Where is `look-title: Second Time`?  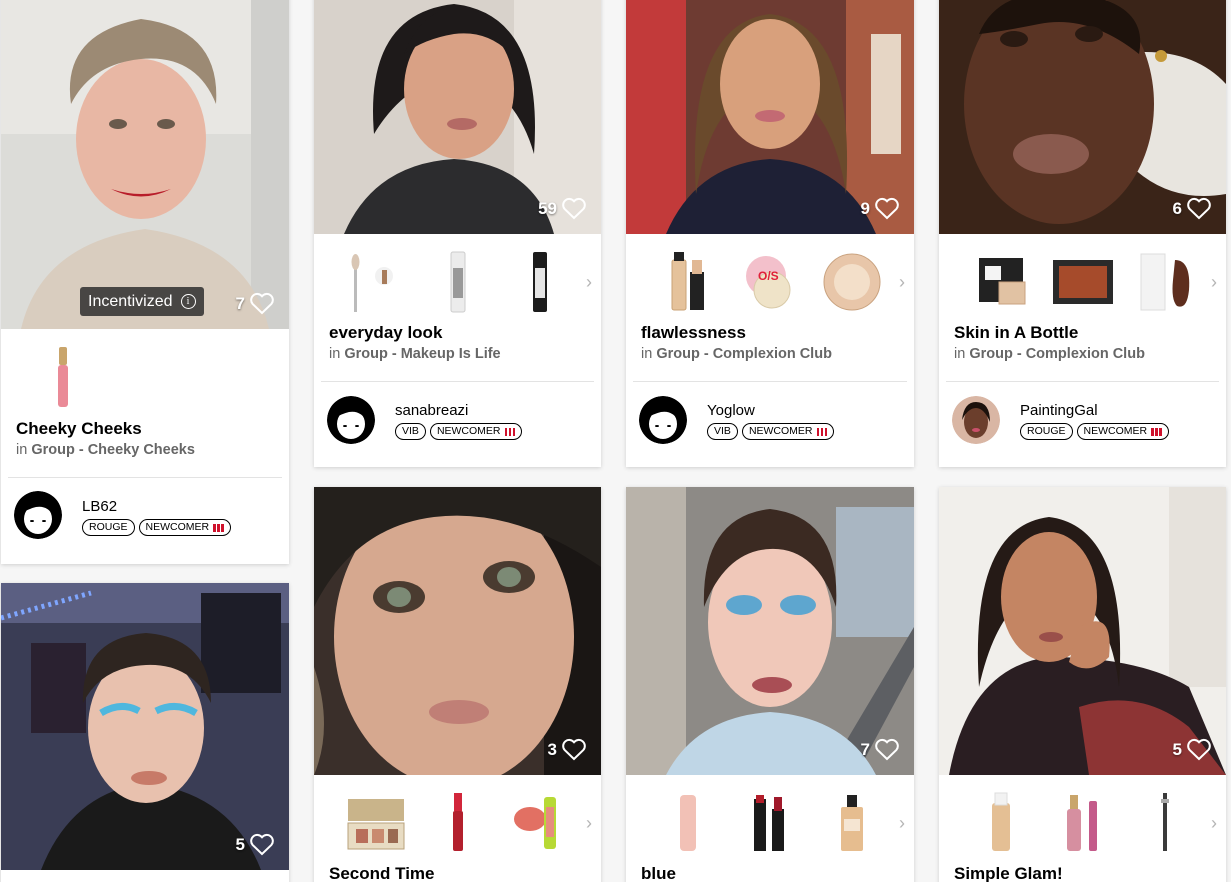 look-title: Second Time is located at coordinates (382, 873).